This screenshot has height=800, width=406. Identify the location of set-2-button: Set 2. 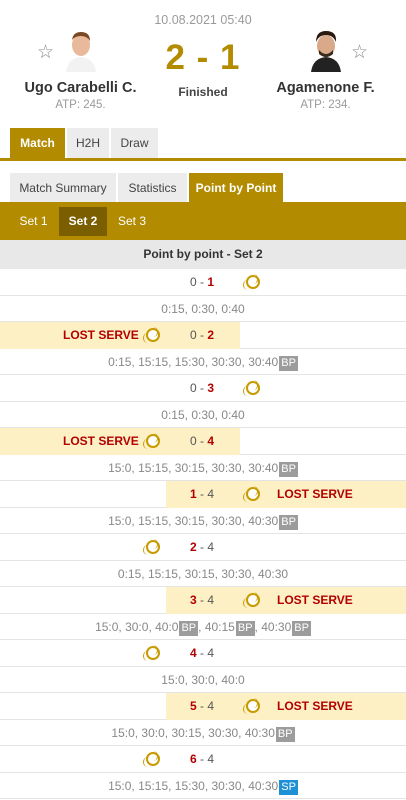
(83, 221).